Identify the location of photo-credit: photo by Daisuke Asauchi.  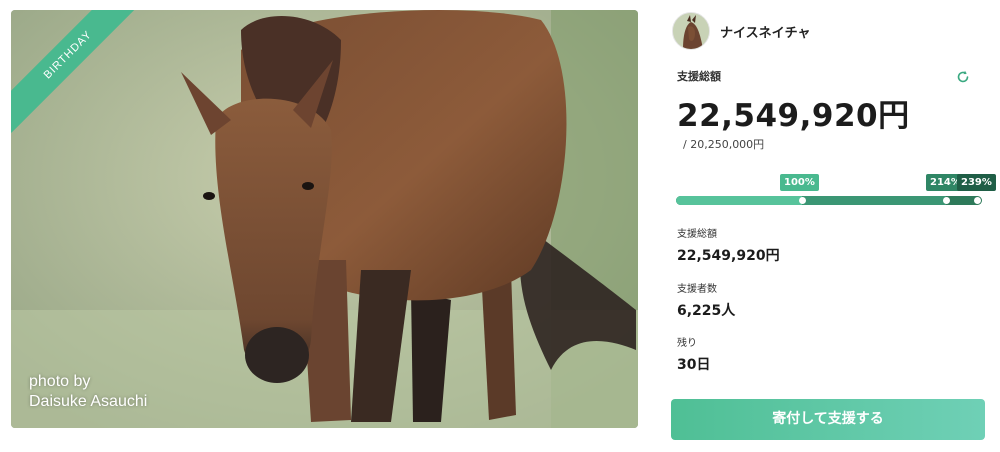
(88, 392).